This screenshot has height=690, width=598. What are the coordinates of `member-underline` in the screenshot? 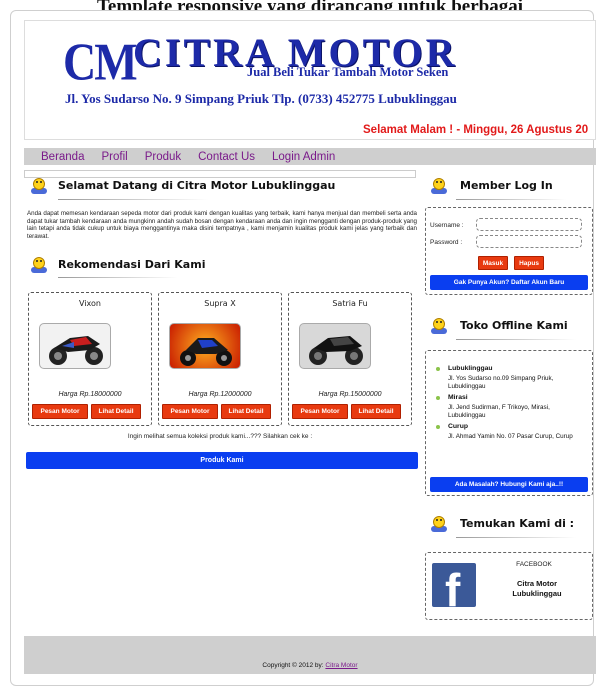 It's located at (511, 199).